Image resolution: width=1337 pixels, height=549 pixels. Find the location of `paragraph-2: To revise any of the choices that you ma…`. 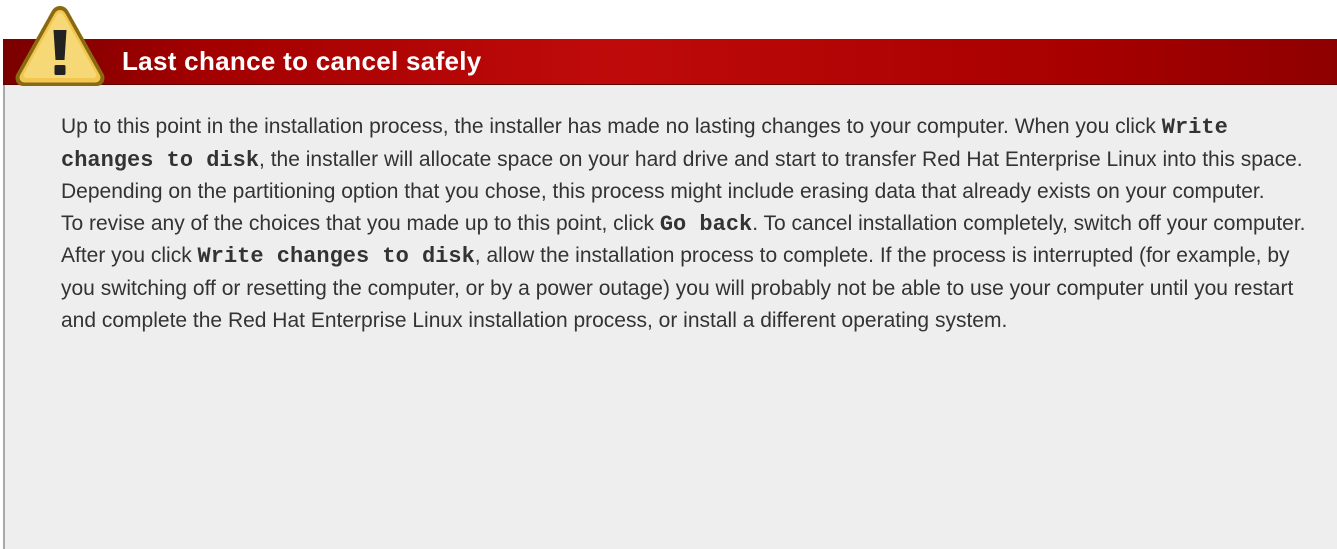

paragraph-2: To revise any of the choices that you ma… is located at coordinates (689, 224).